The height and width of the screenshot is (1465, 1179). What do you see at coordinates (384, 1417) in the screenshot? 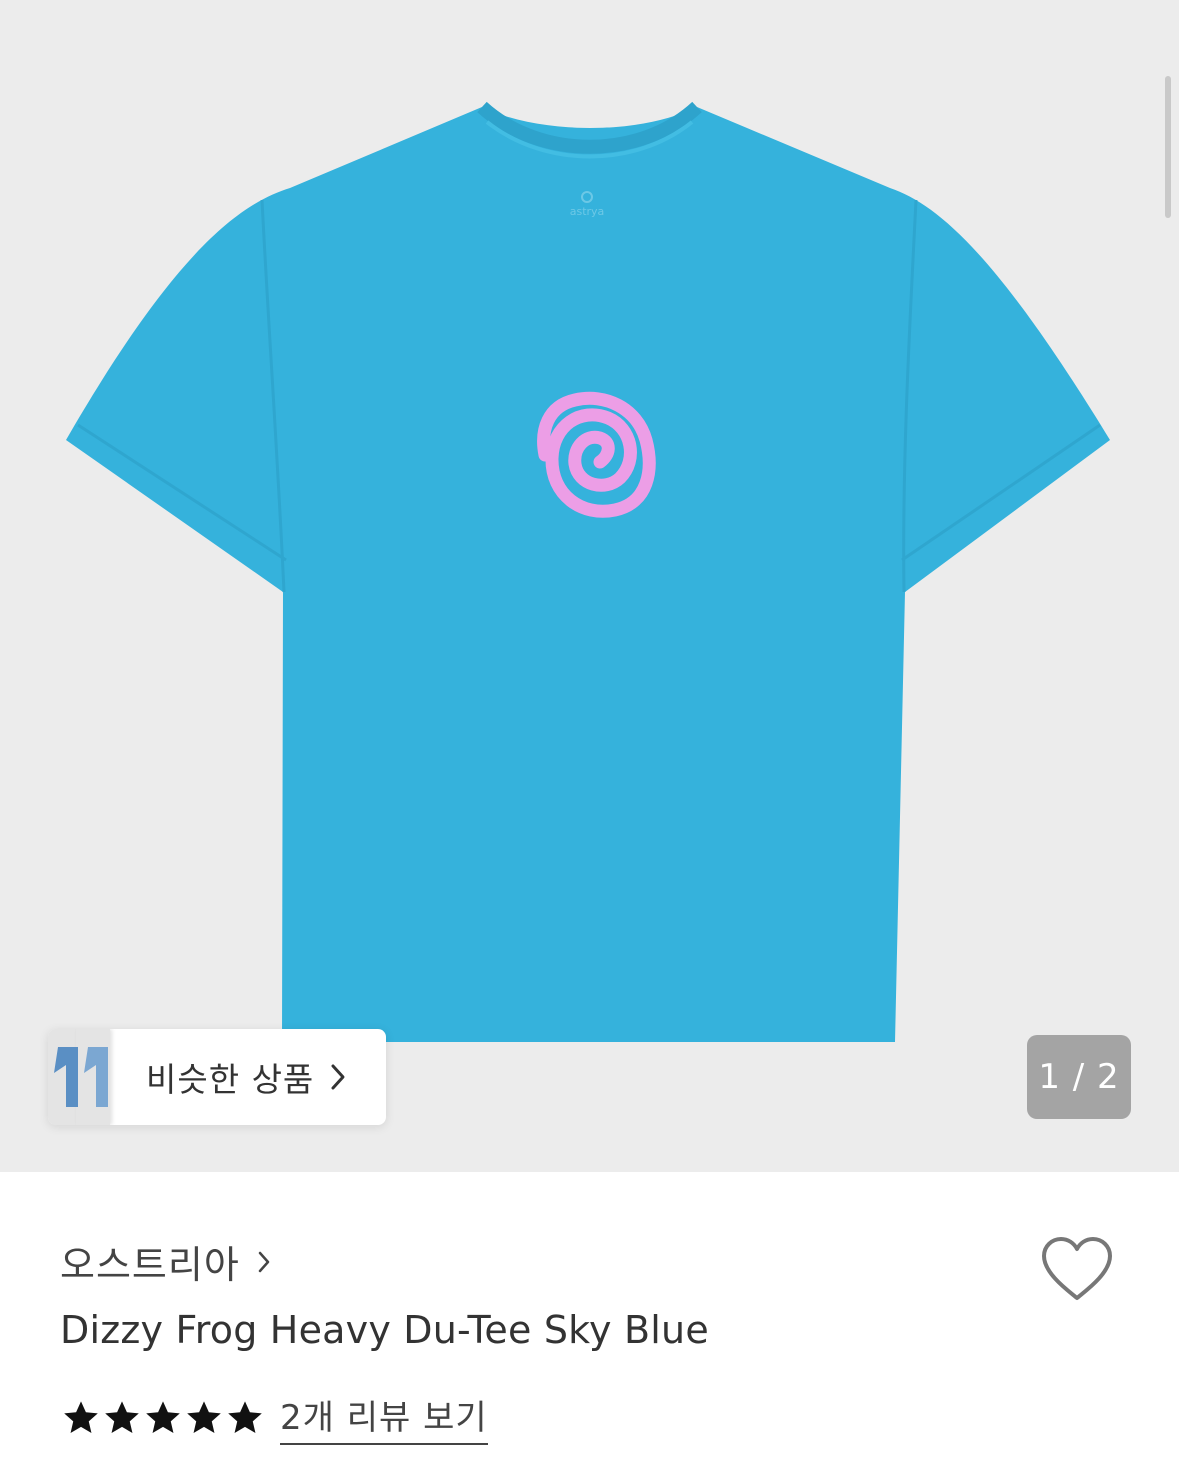
I see `review-link: 2개 리뷰 보기` at bounding box center [384, 1417].